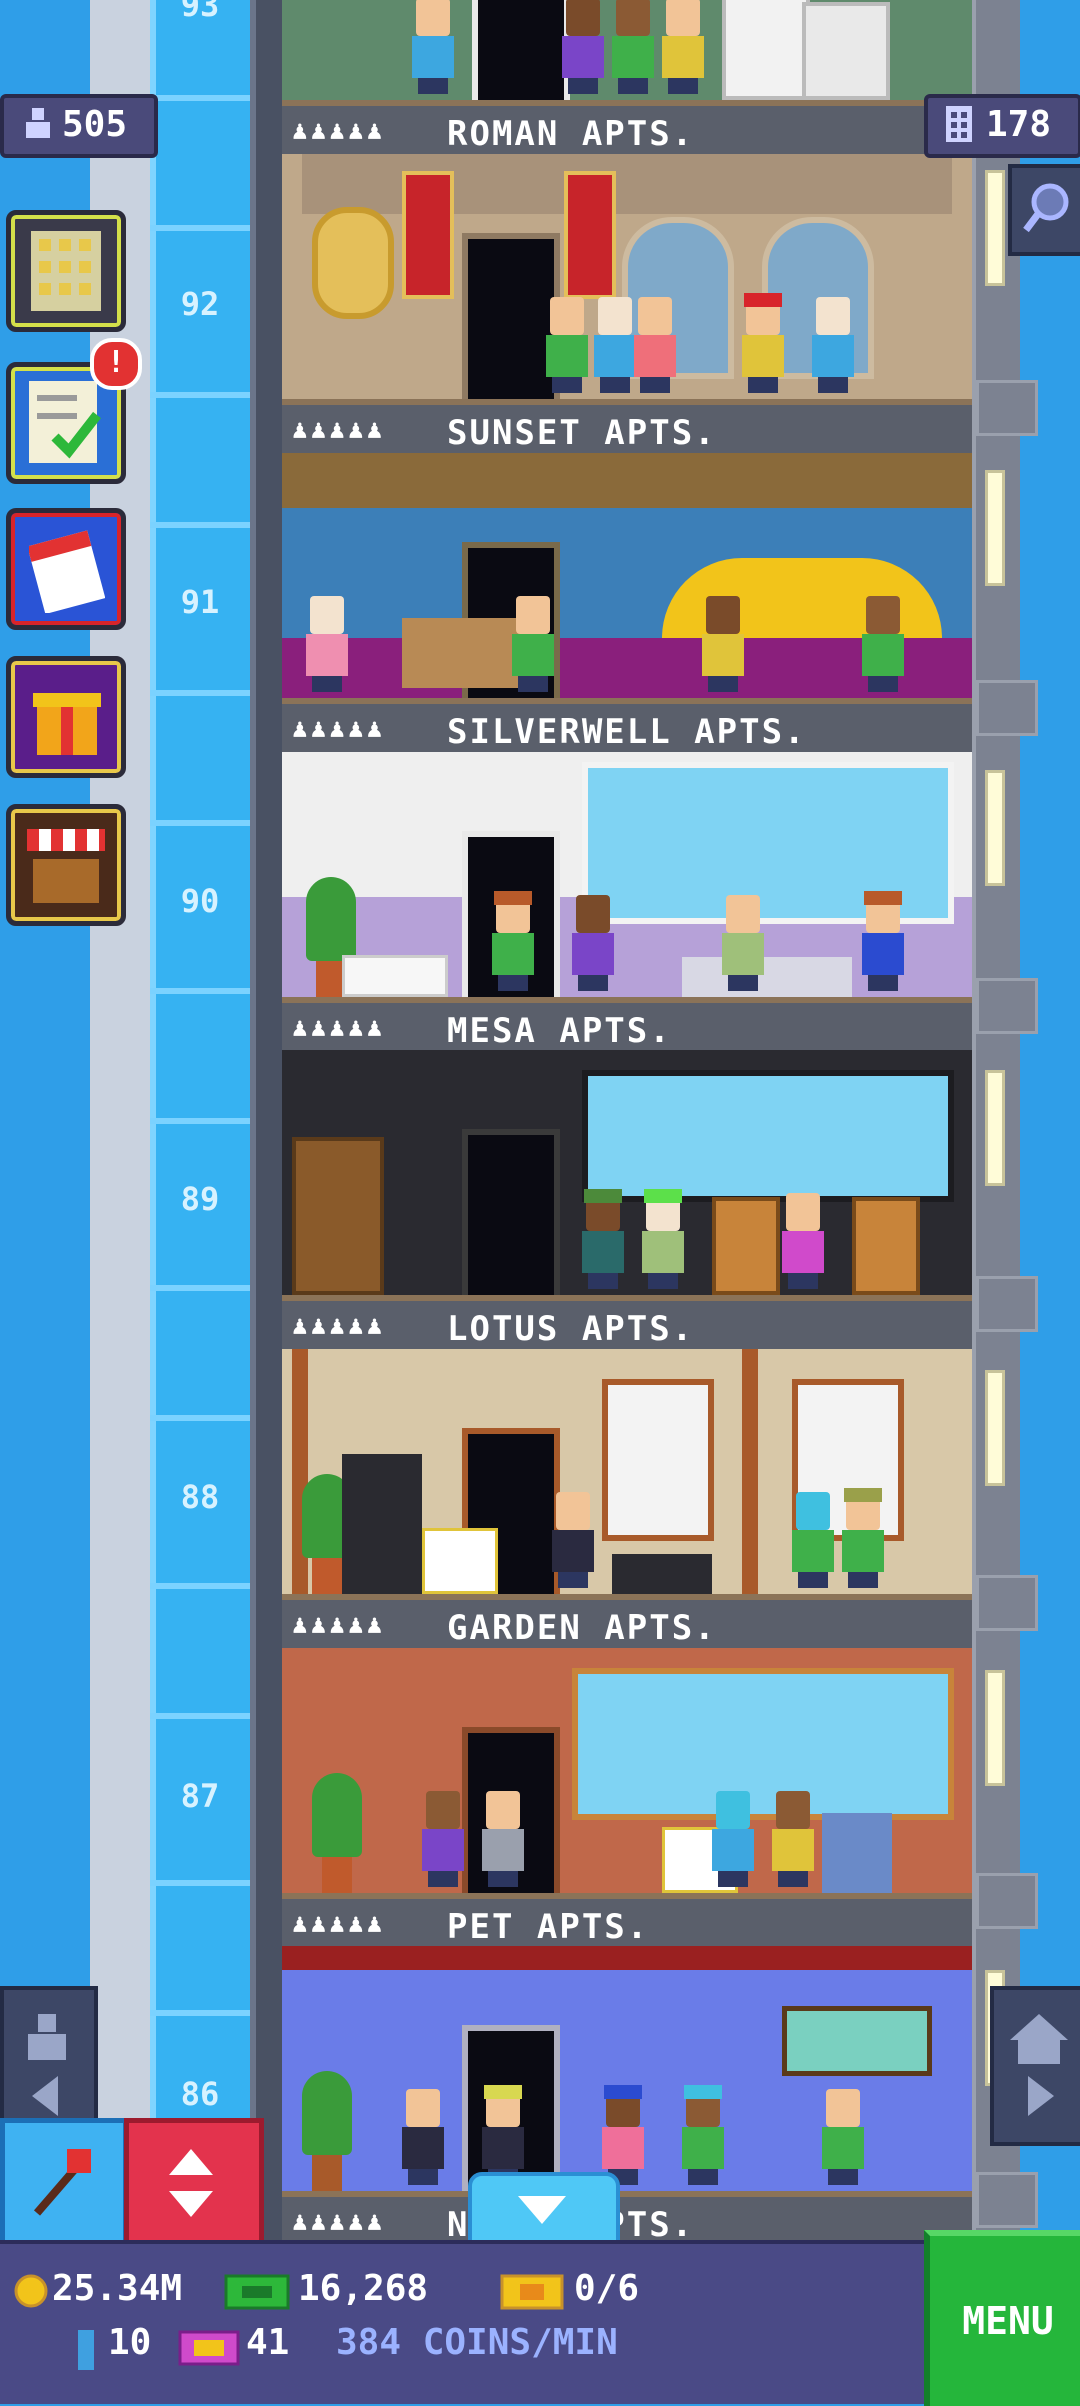 The image size is (1080, 2406). I want to click on checklist-icon, so click(65, 422).